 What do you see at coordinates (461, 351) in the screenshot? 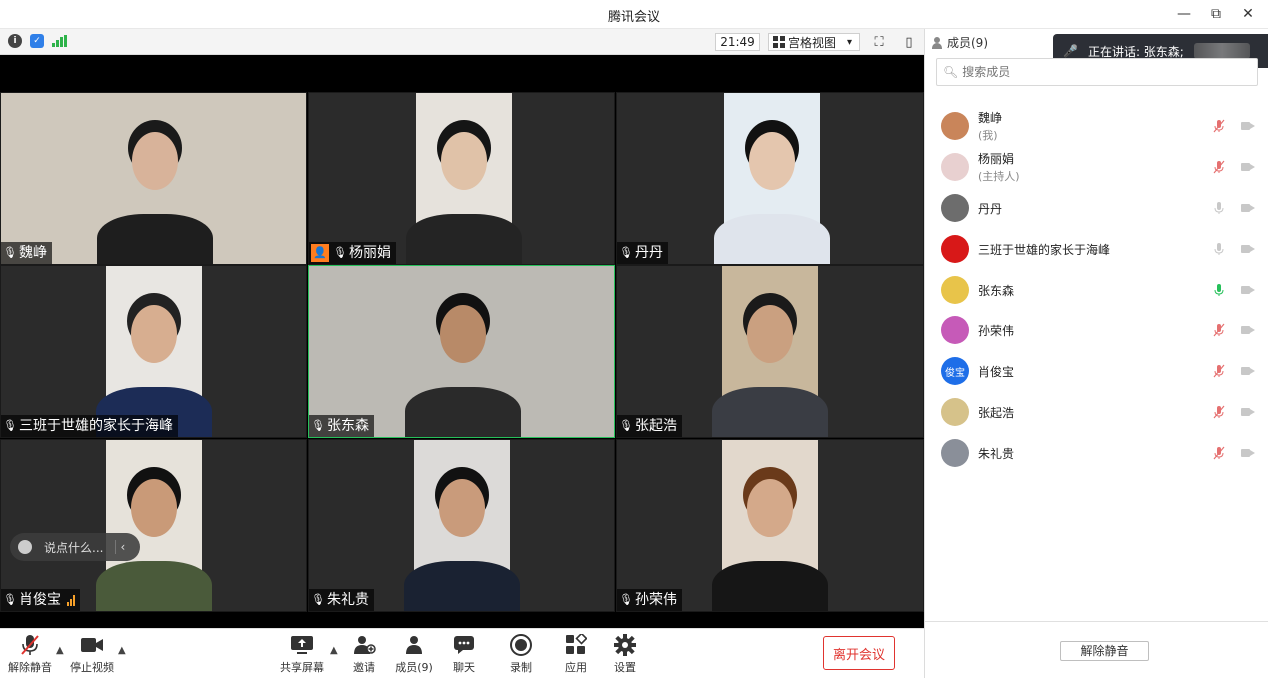
I see `video-tile: 🎙 张东森` at bounding box center [461, 351].